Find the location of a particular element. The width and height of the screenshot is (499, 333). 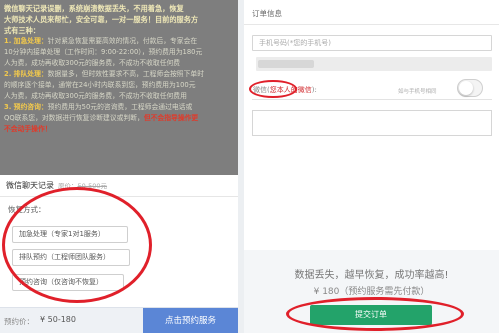

same-as-phone-toggle is located at coordinates (470, 88).